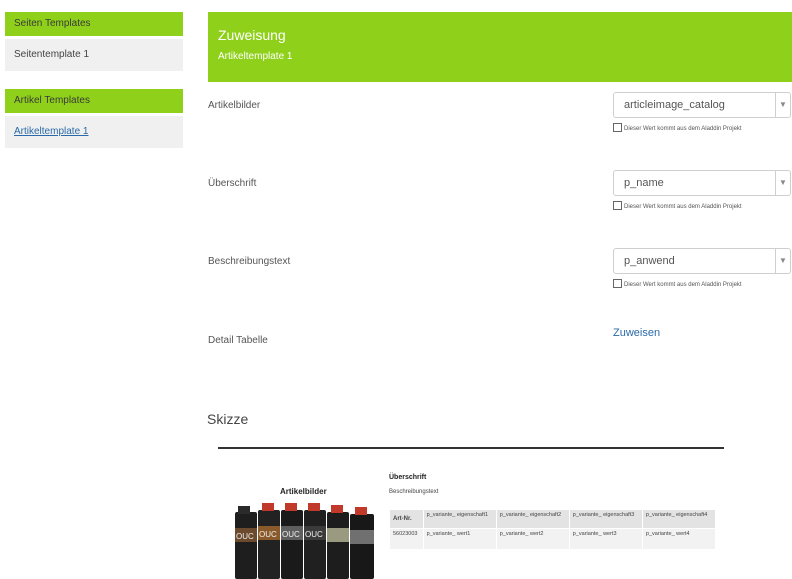 Image resolution: width=792 pixels, height=579 pixels. I want to click on sketch-heading: Überschrift, so click(408, 477).